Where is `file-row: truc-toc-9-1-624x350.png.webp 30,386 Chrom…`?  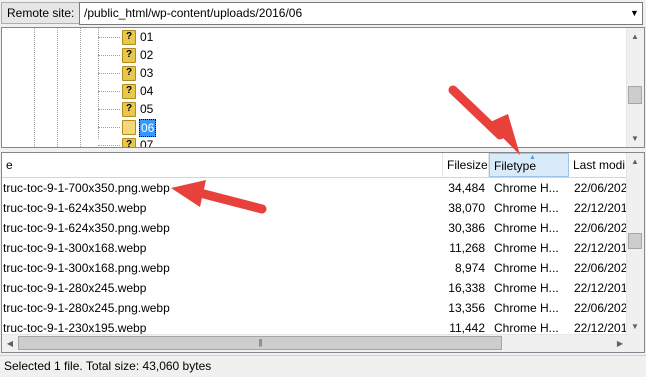 file-row: truc-toc-9-1-624x350.png.webp 30,386 Chrom… is located at coordinates (318, 228).